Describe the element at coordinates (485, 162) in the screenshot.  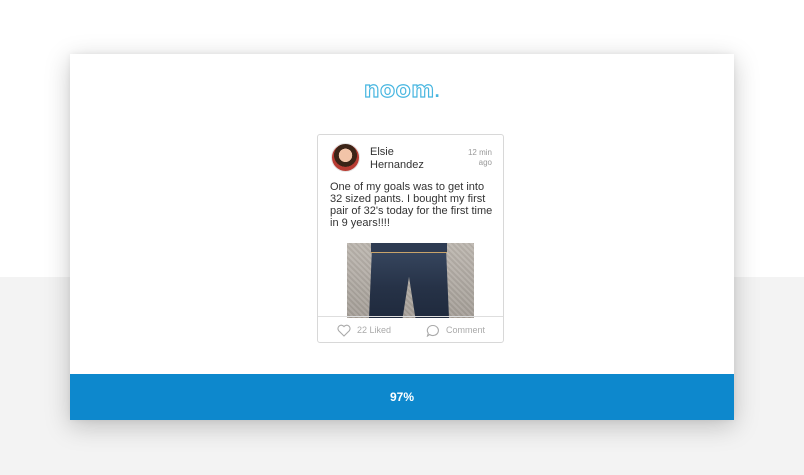
I see `time-unit: ago` at that location.